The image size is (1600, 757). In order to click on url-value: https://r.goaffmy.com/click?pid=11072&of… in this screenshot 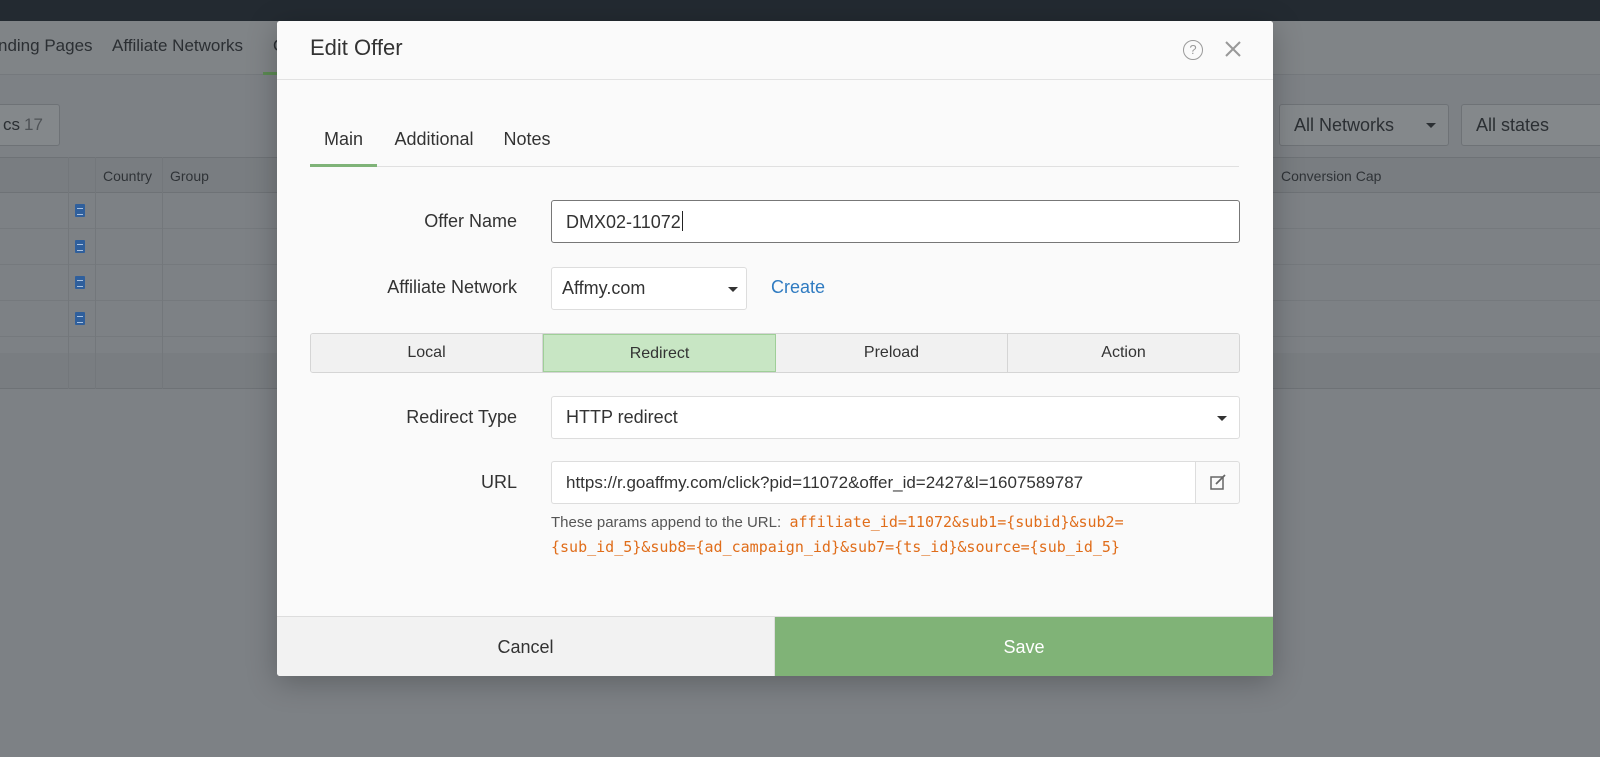, I will do `click(825, 482)`.